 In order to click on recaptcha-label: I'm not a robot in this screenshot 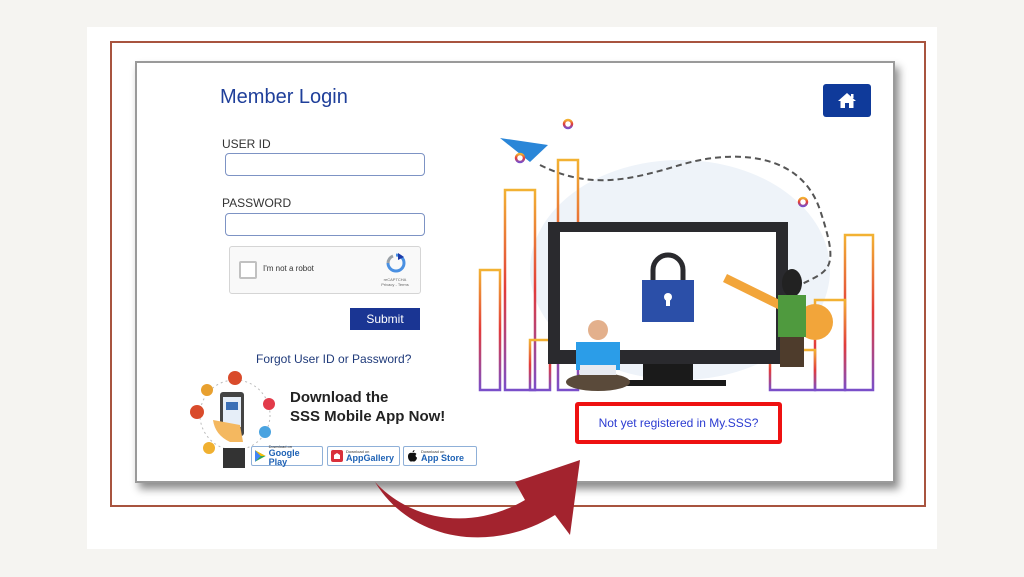, I will do `click(288, 268)`.